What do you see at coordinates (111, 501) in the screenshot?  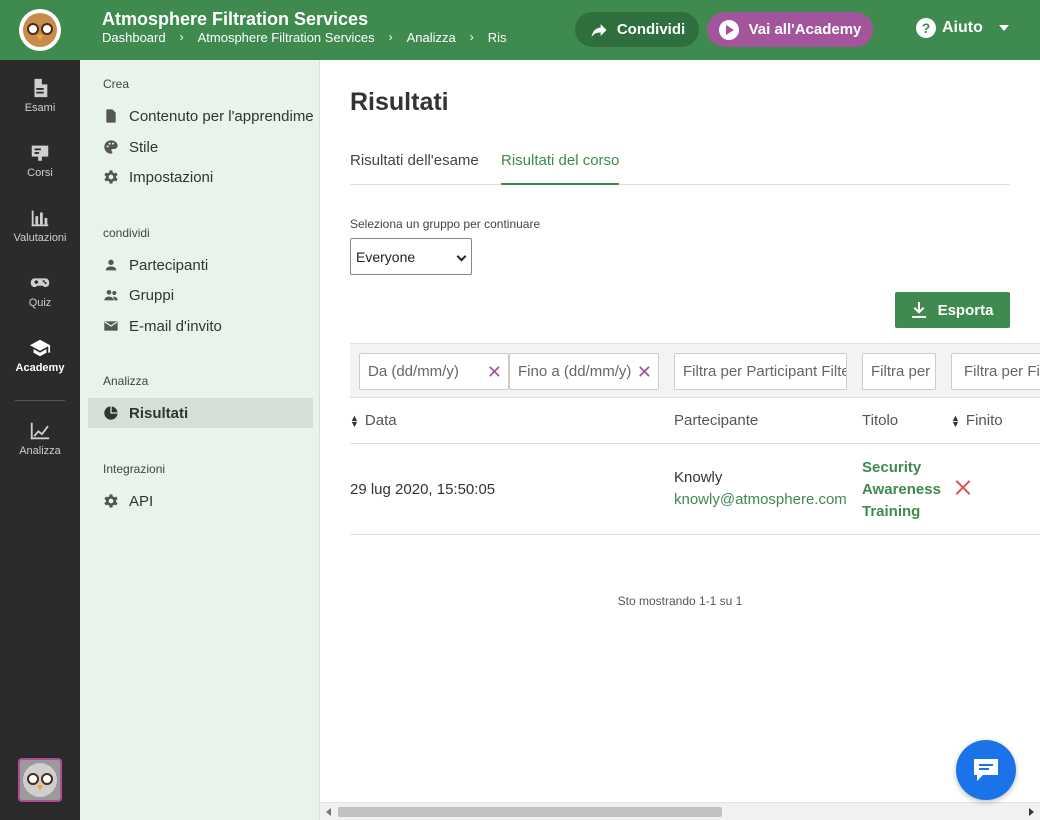 I see `gear-icon` at bounding box center [111, 501].